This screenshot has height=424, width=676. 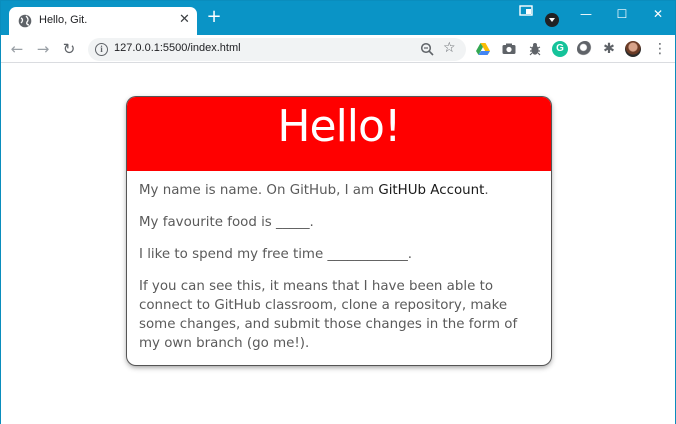 What do you see at coordinates (585, 49) in the screenshot?
I see `dark-mode-extension-icon` at bounding box center [585, 49].